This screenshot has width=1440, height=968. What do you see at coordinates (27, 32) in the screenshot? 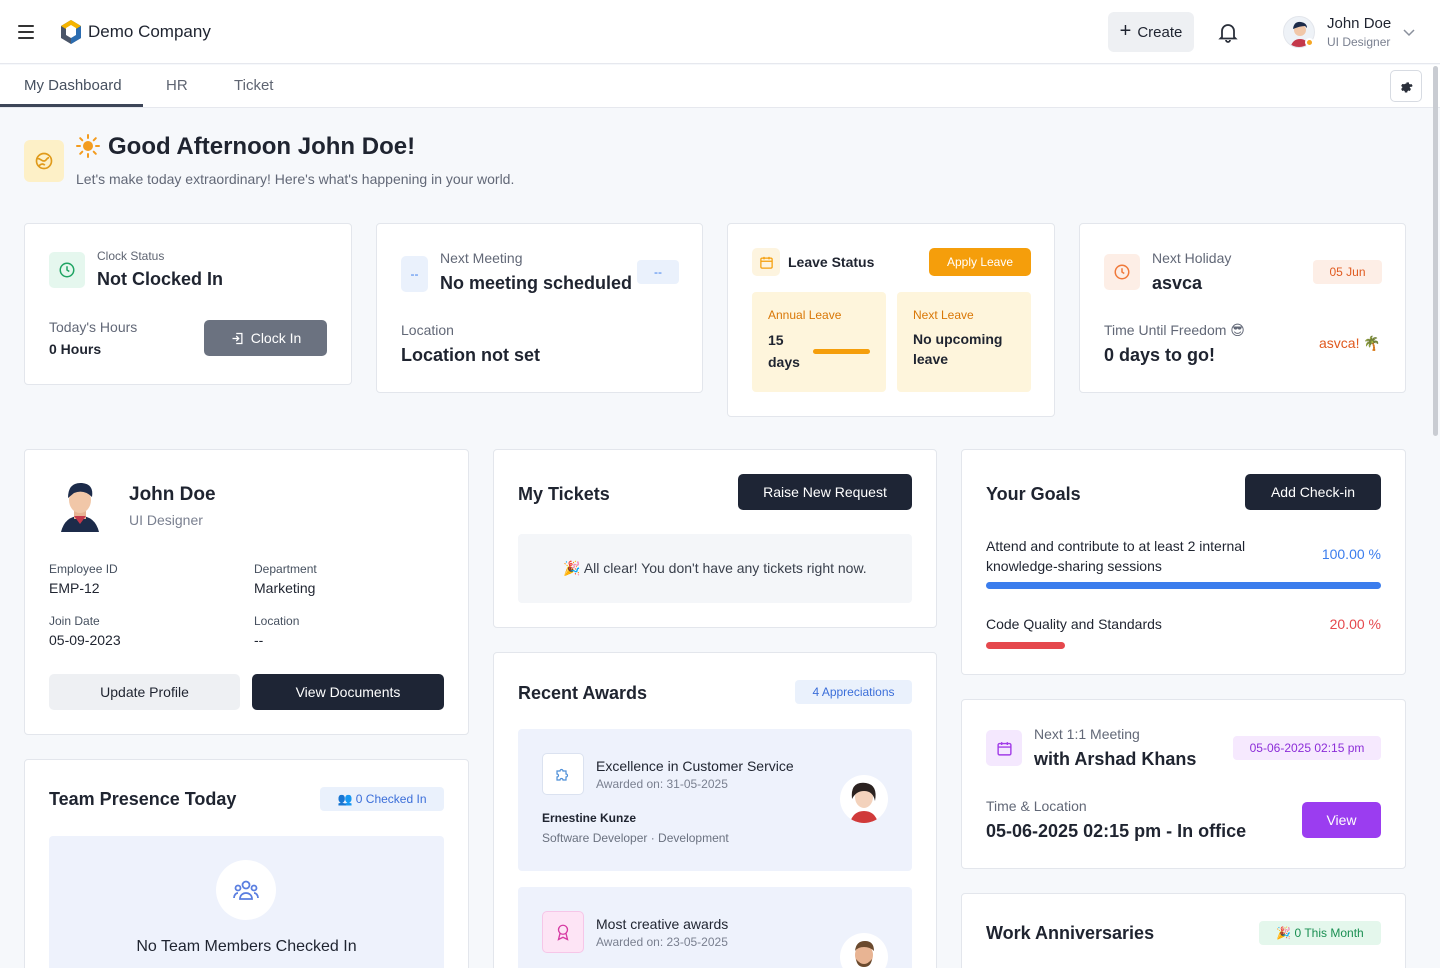
I see `menu-icon` at bounding box center [27, 32].